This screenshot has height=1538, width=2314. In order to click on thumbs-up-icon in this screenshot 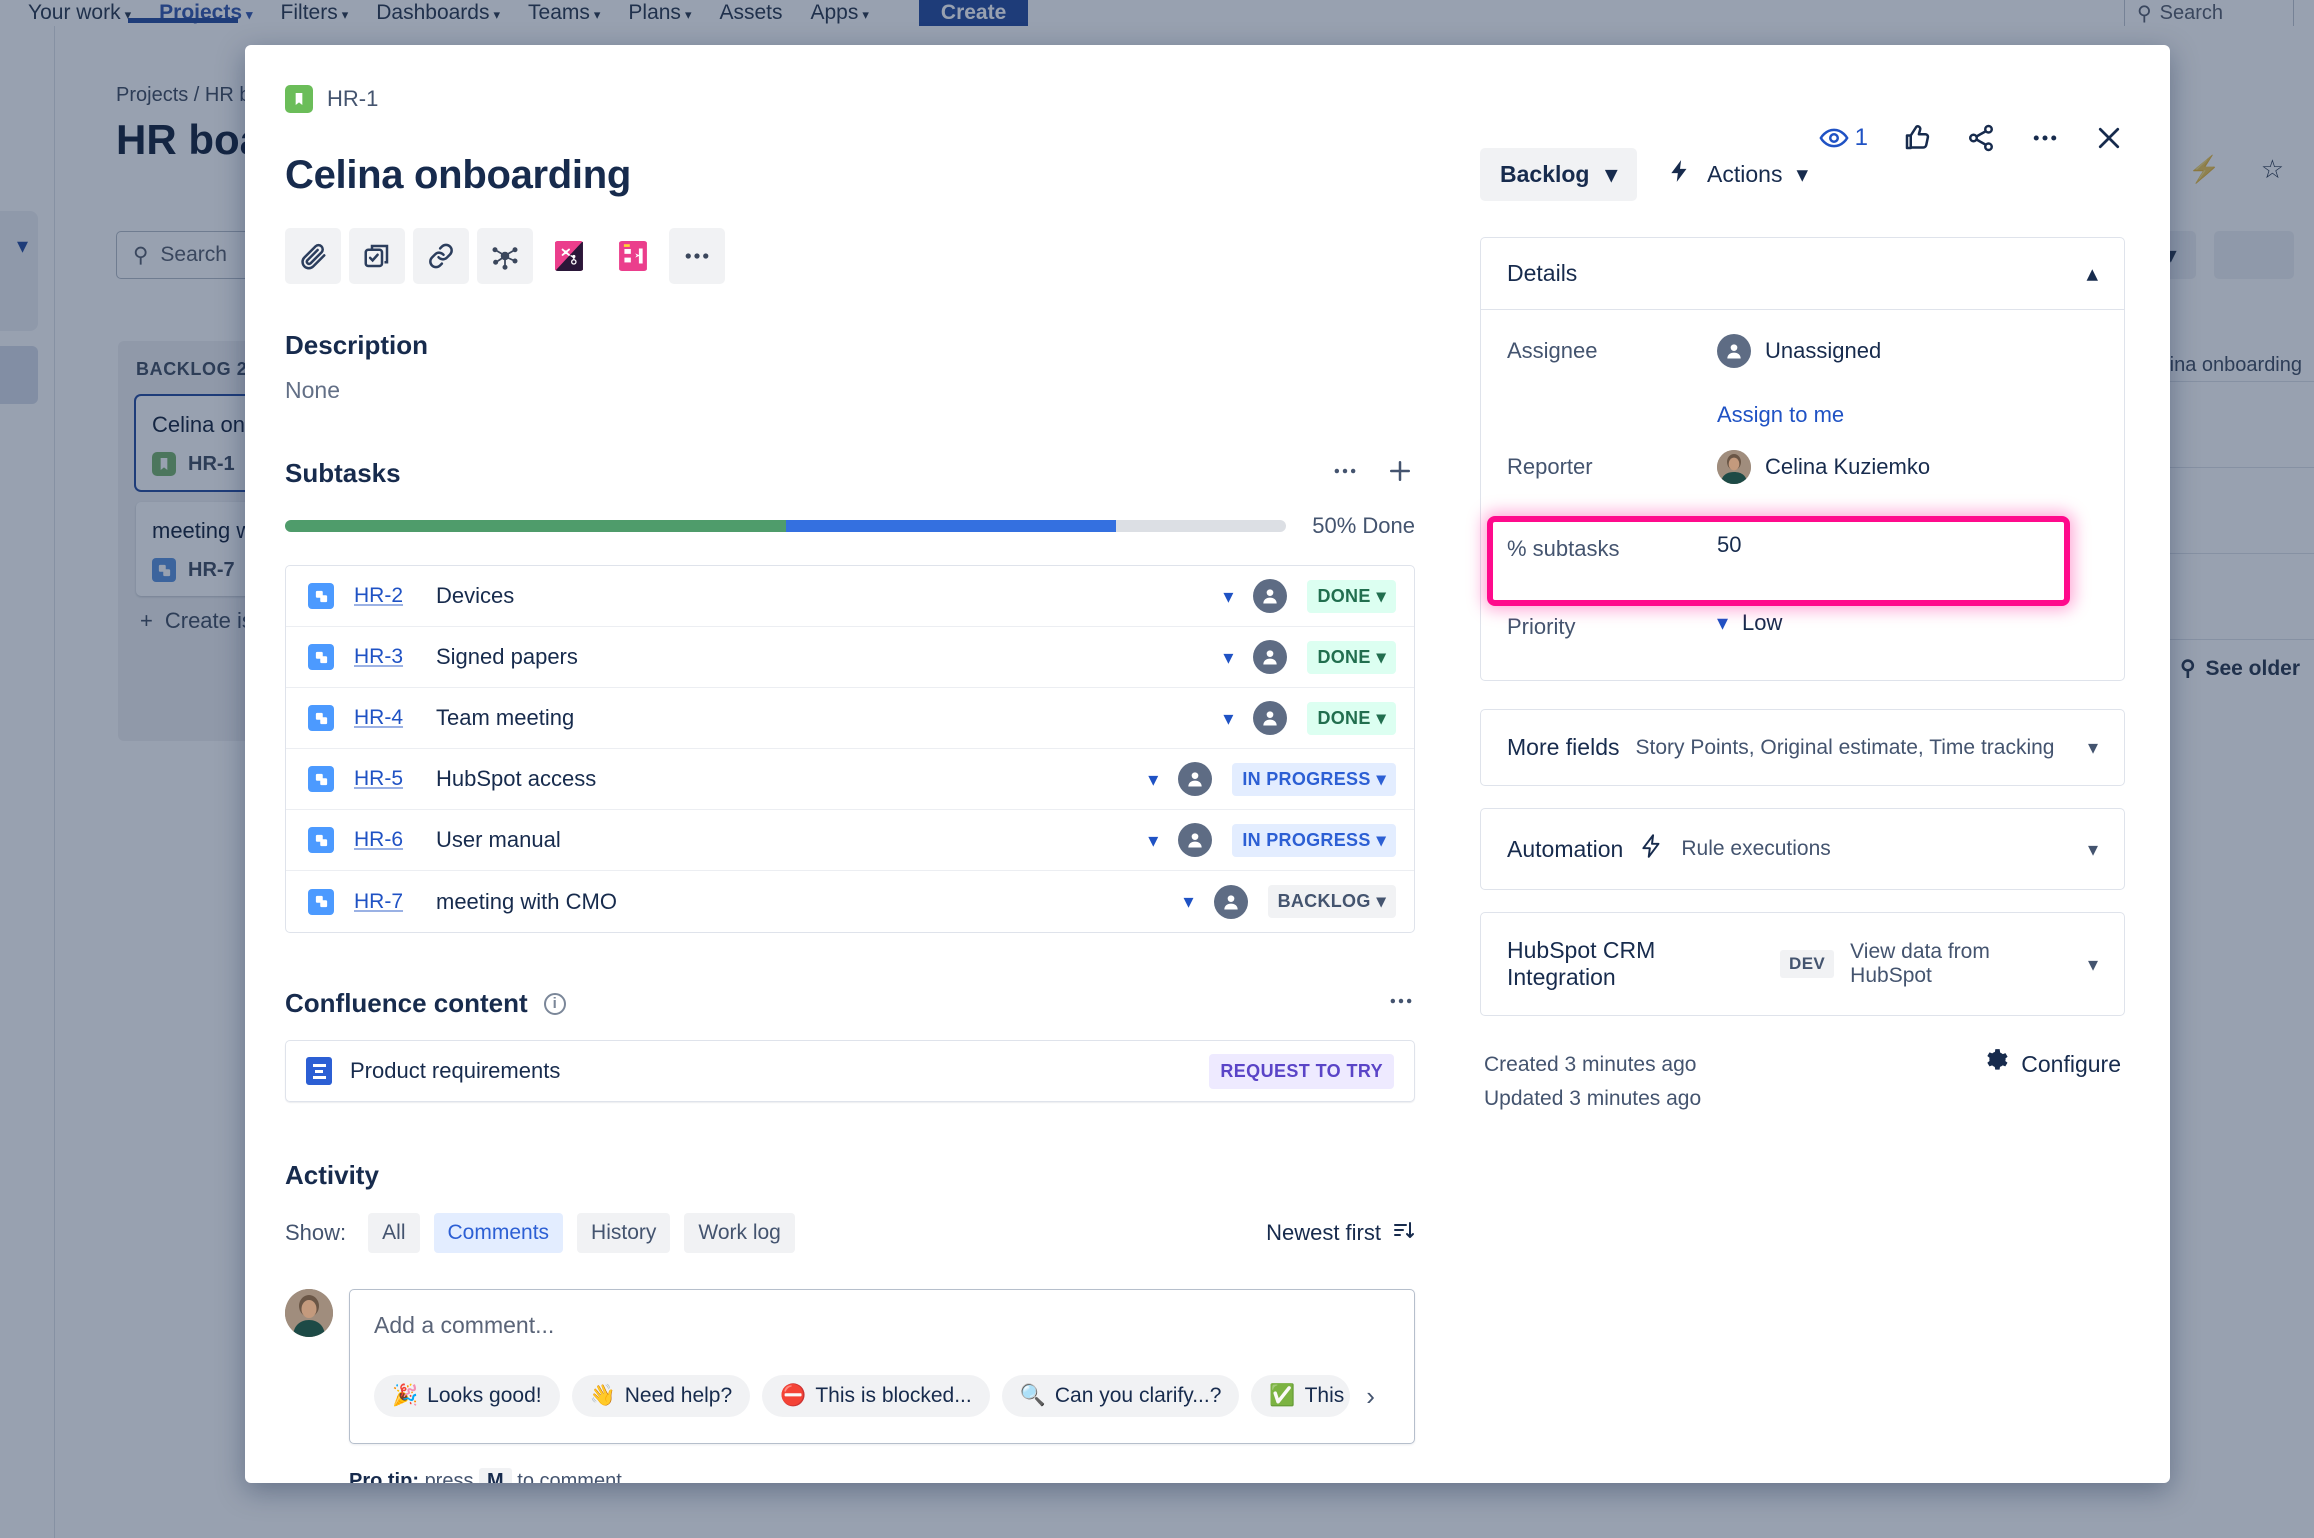, I will do `click(1917, 138)`.